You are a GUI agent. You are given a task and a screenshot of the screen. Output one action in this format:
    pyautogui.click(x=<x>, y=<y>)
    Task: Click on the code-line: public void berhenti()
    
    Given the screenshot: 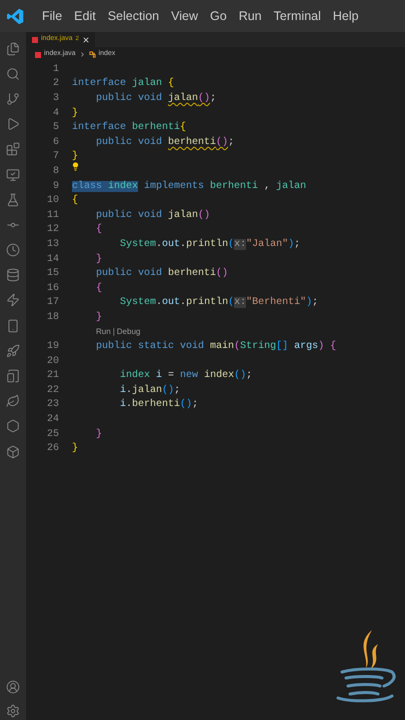 What is the action you would take?
    pyautogui.click(x=161, y=274)
    